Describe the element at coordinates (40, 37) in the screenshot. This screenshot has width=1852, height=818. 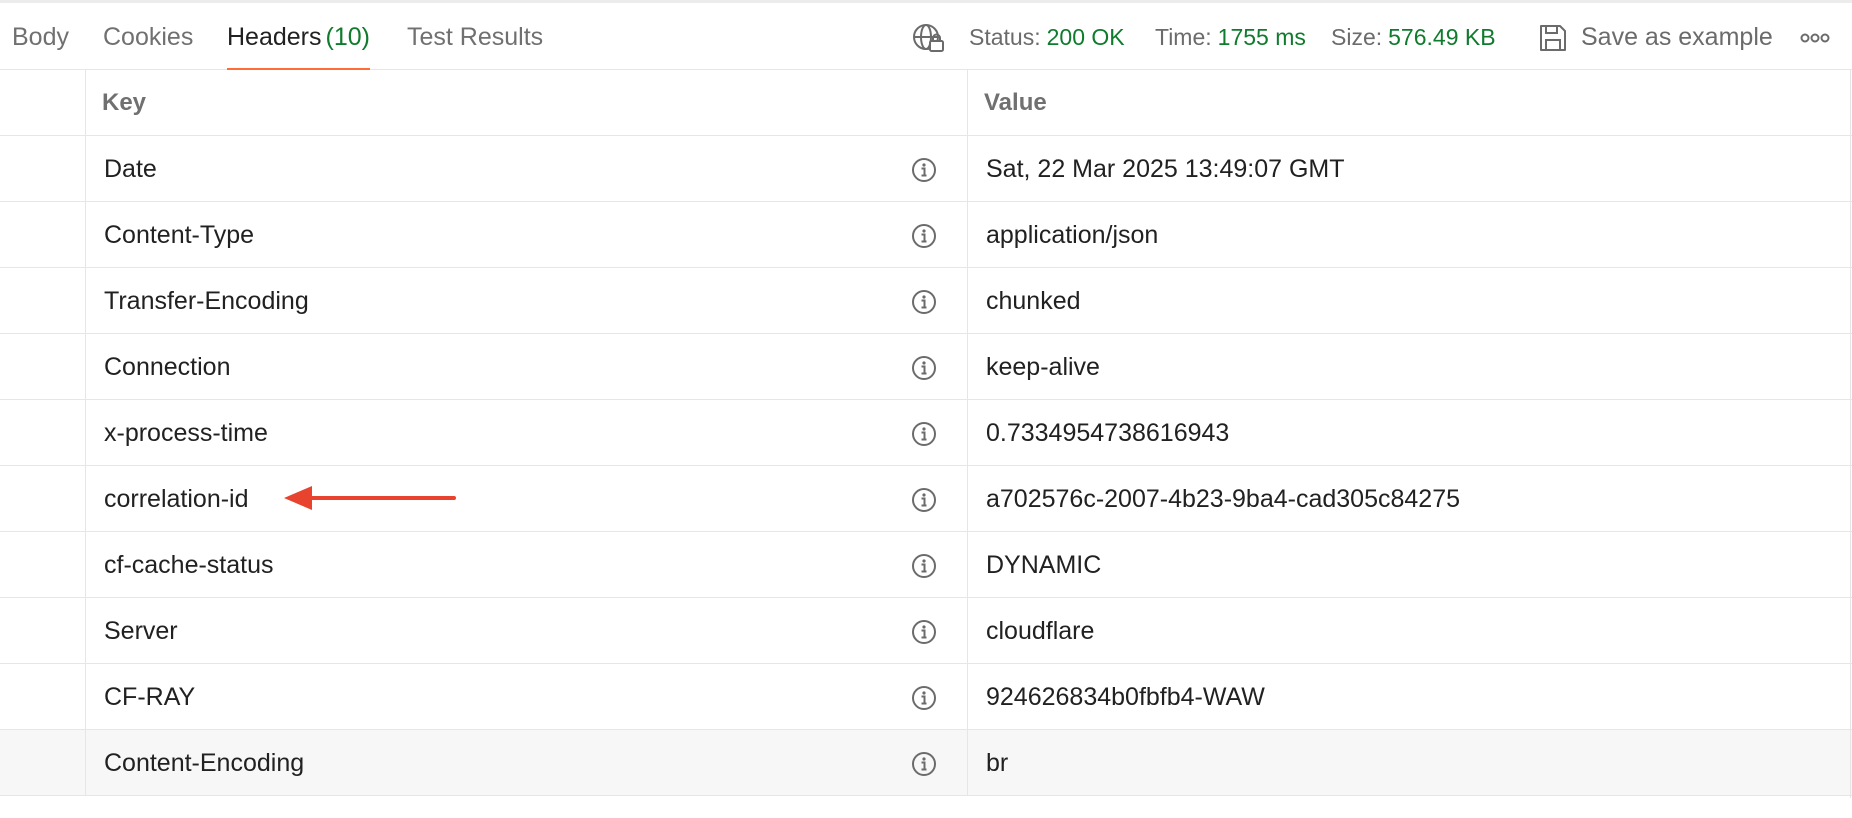
I see `tab-body: Body` at that location.